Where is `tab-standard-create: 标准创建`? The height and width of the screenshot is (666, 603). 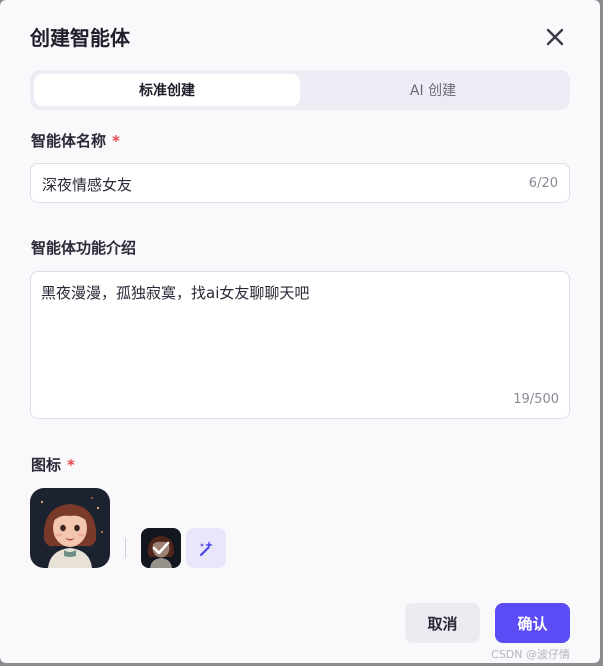 tab-standard-create: 标准创建 is located at coordinates (167, 90).